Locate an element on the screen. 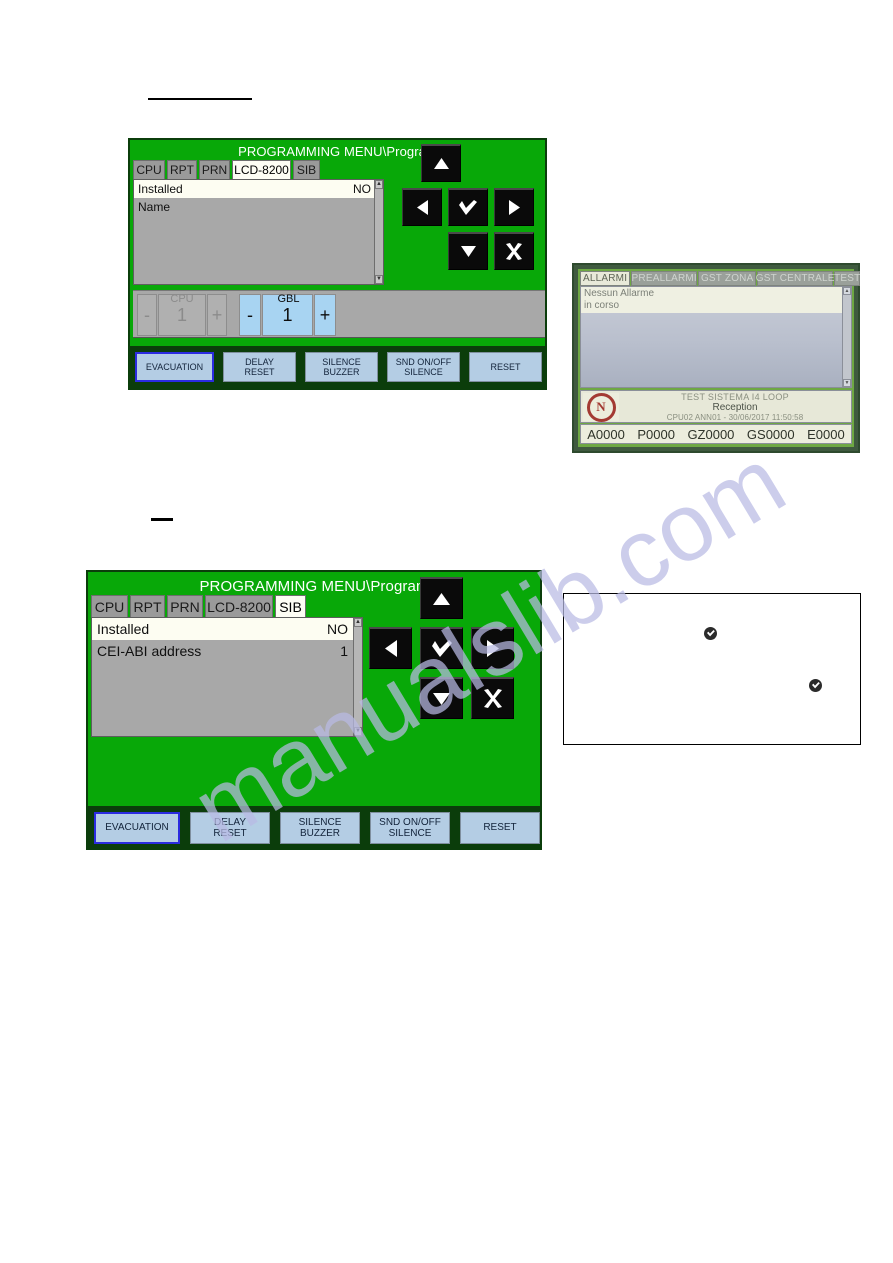 This screenshot has height=1263, width=893. gbl-stepper-label: GBL is located at coordinates (288, 299).